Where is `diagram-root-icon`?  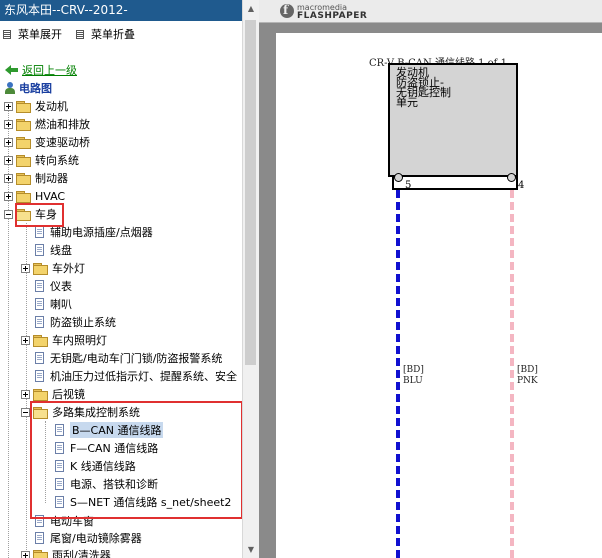
diagram-root-icon is located at coordinates (10, 88).